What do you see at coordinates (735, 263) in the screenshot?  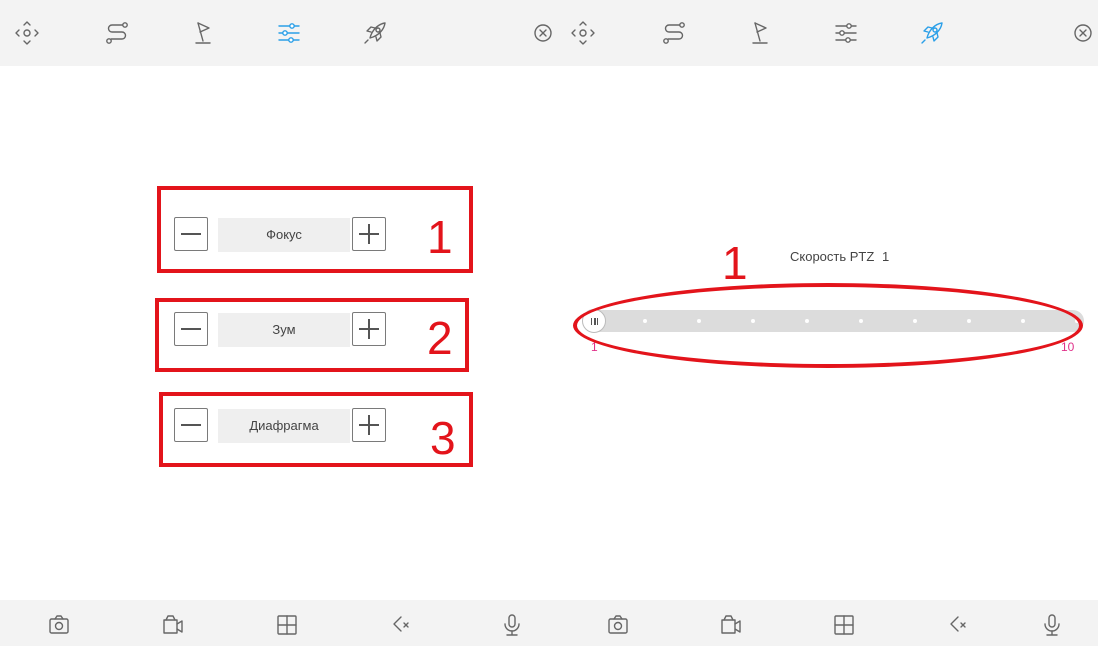 I see `annotation-number-speed: 1` at bounding box center [735, 263].